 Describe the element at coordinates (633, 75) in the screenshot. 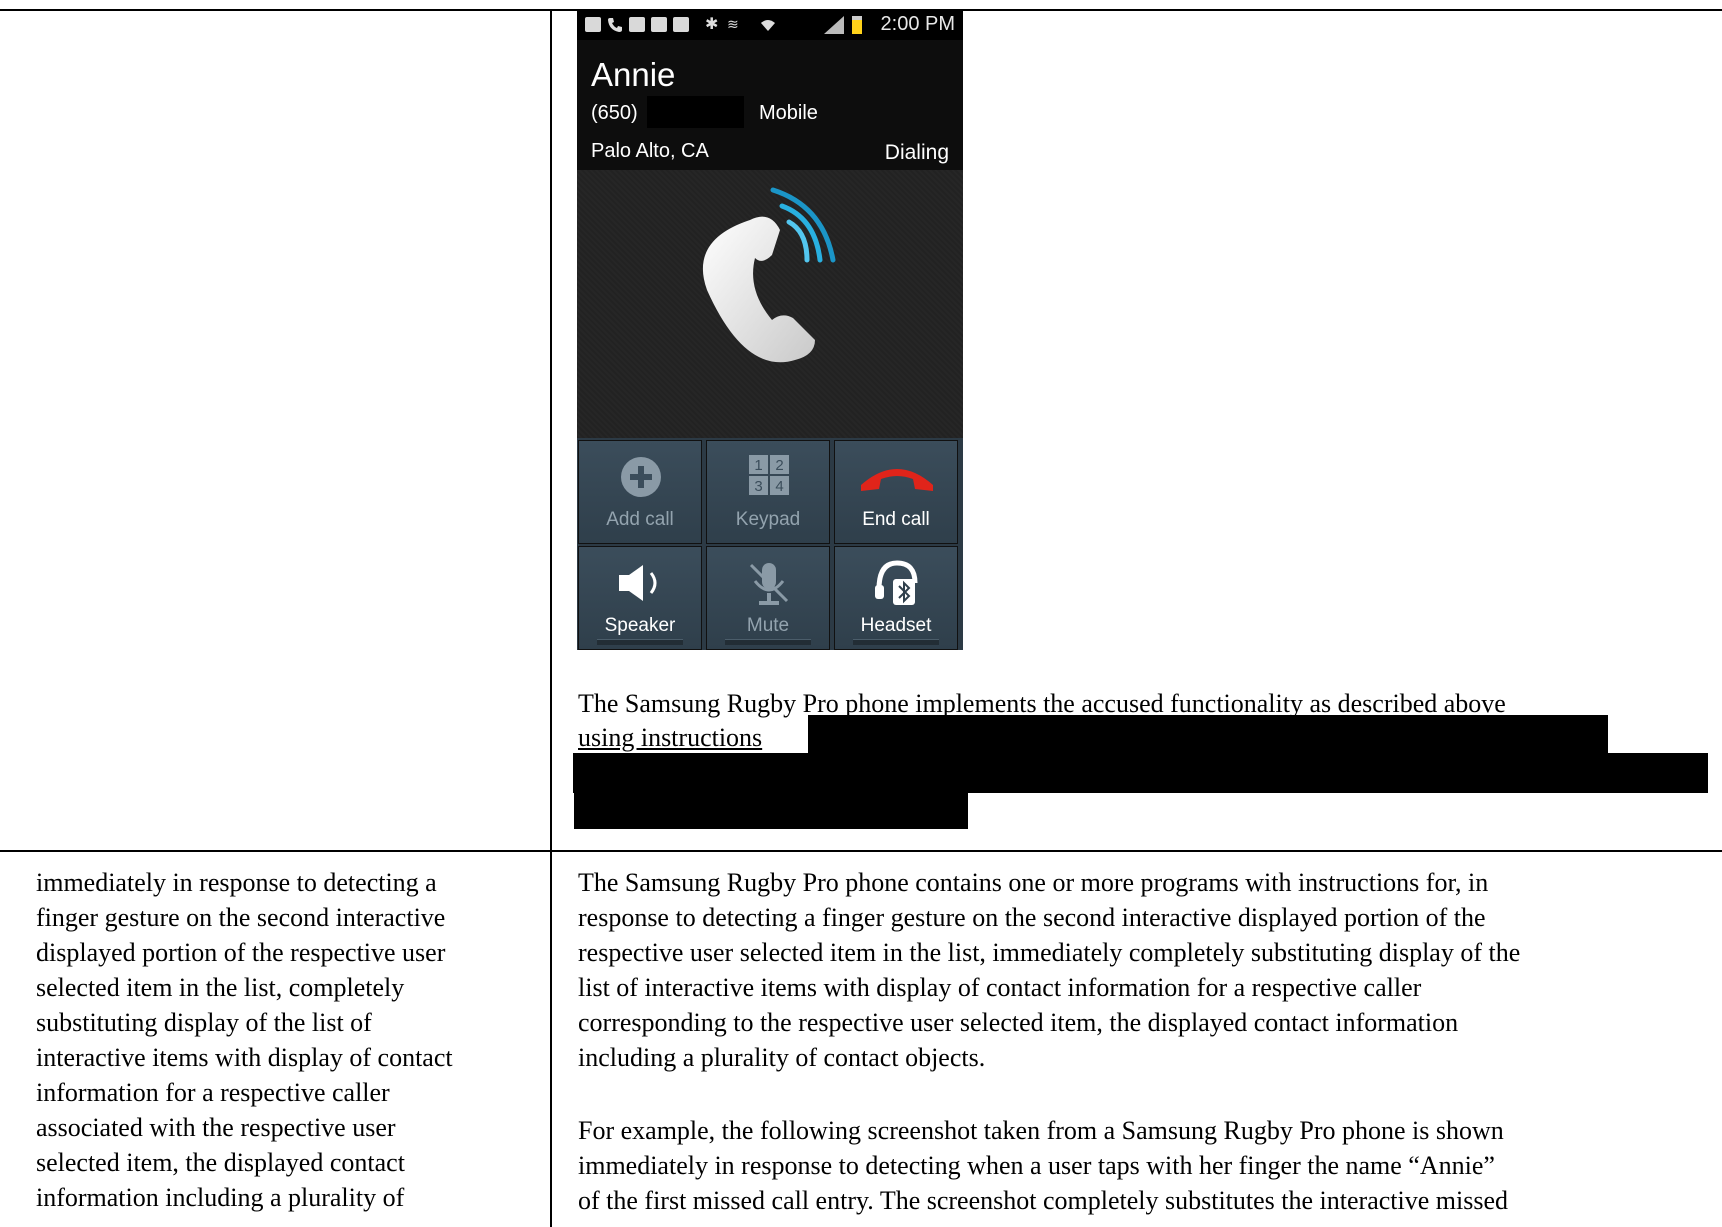

I see `contact-name: Annie` at that location.